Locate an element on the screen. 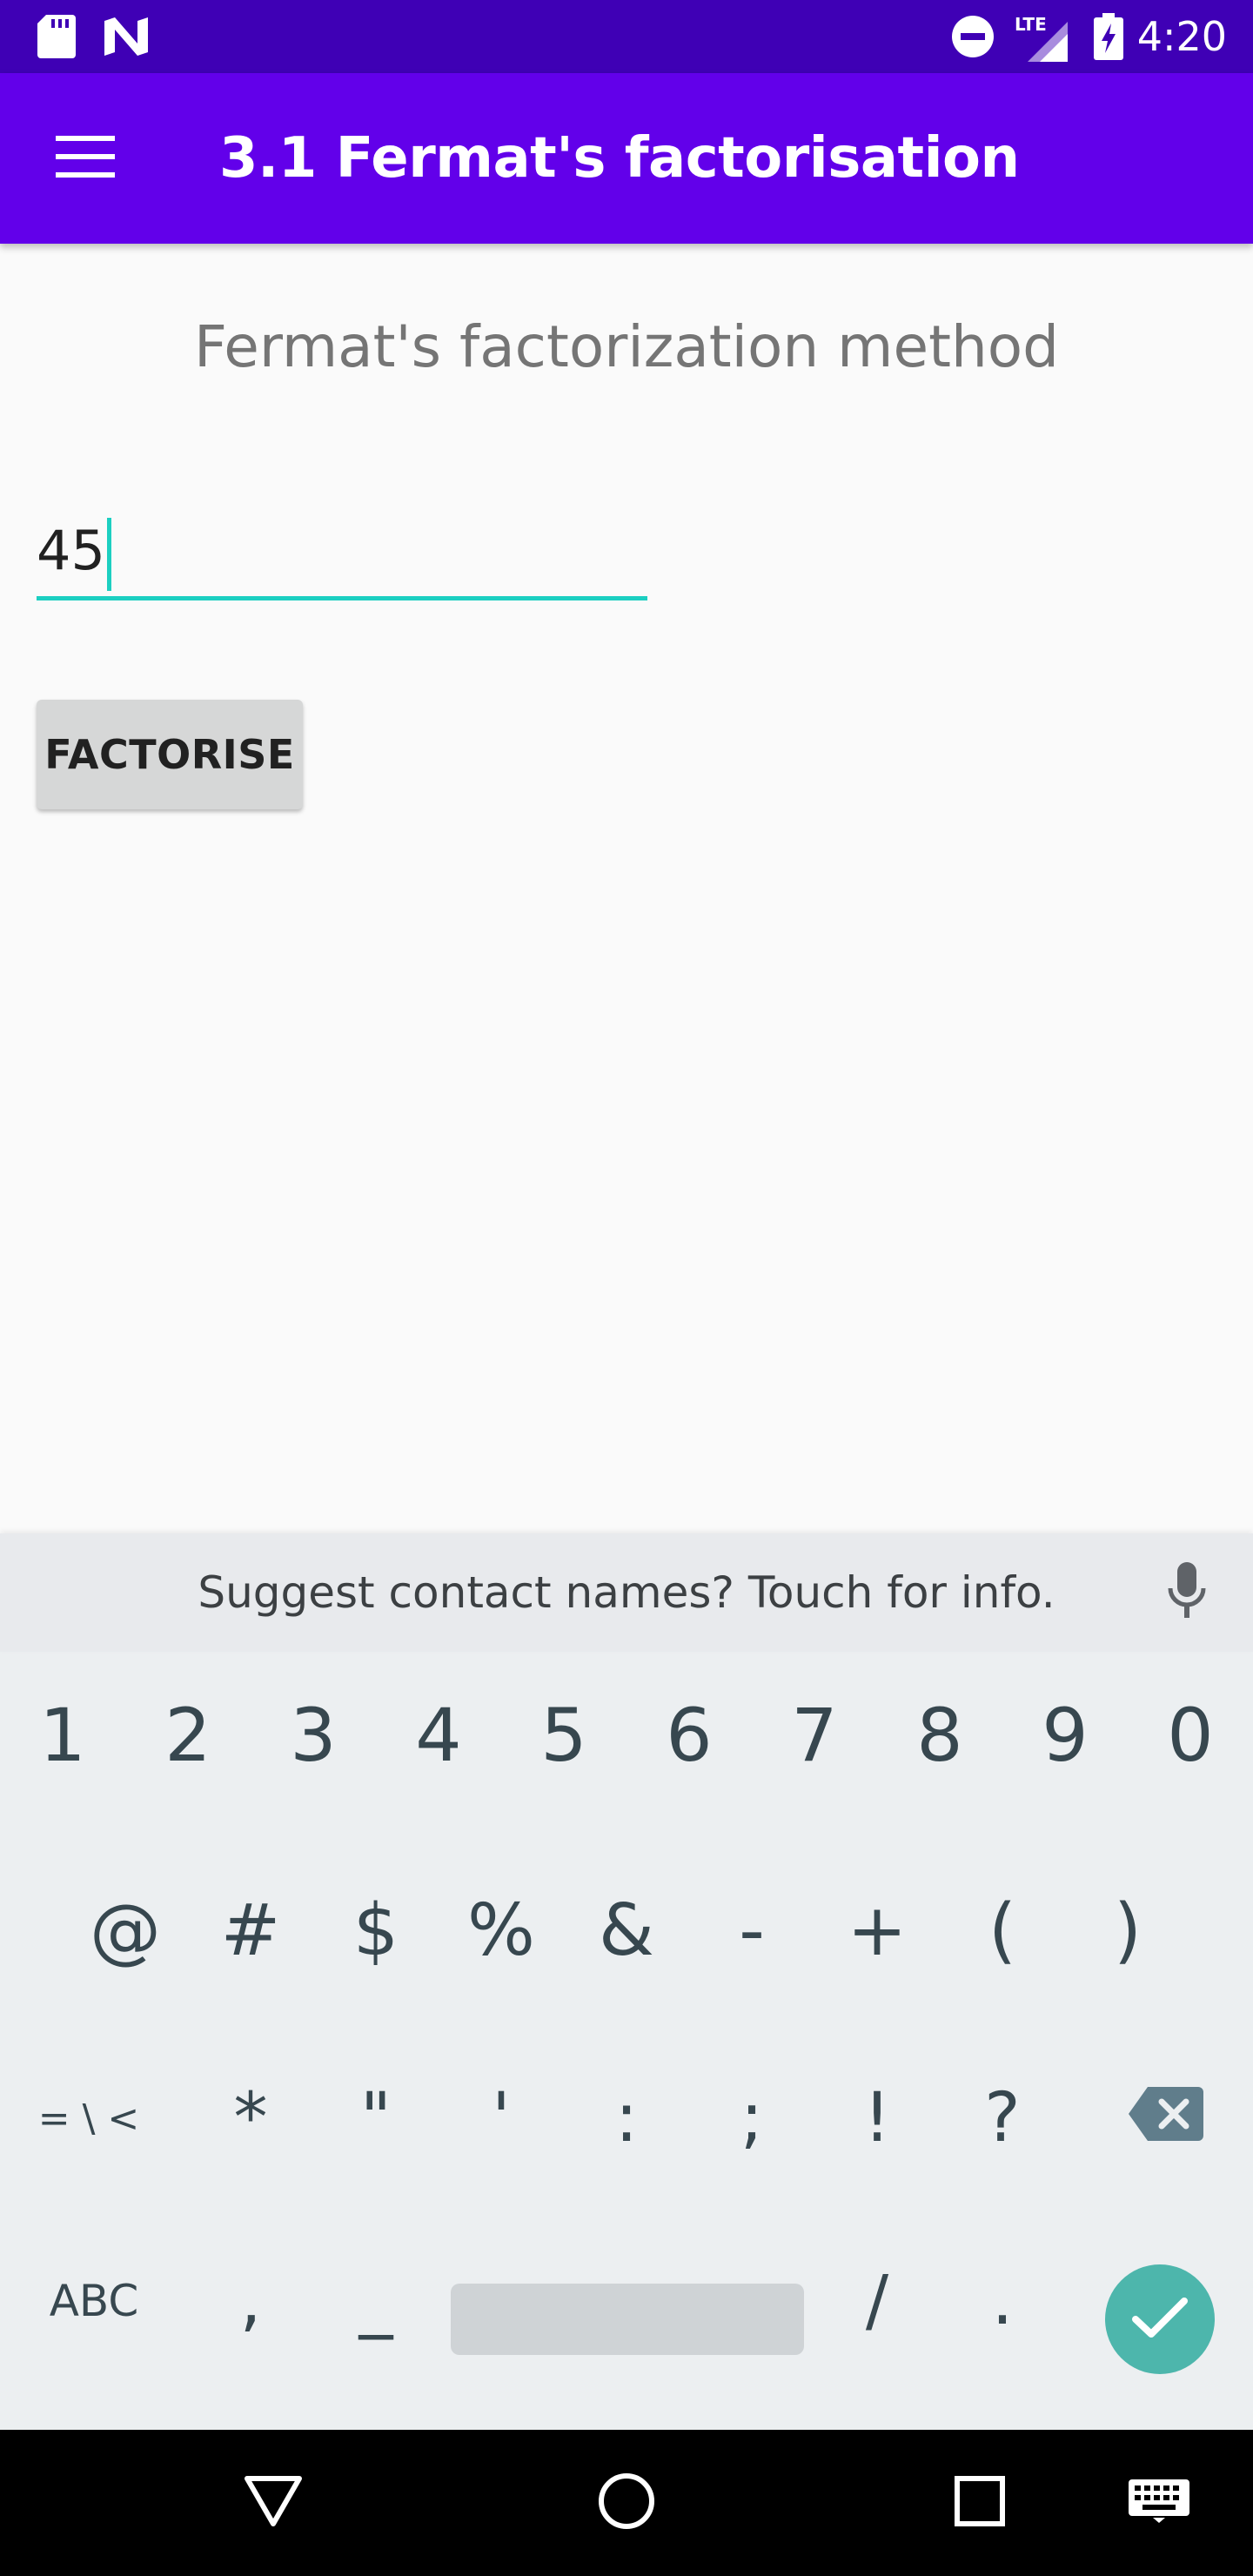 The image size is (1253, 2576). key-colon: : is located at coordinates (626, 2118).